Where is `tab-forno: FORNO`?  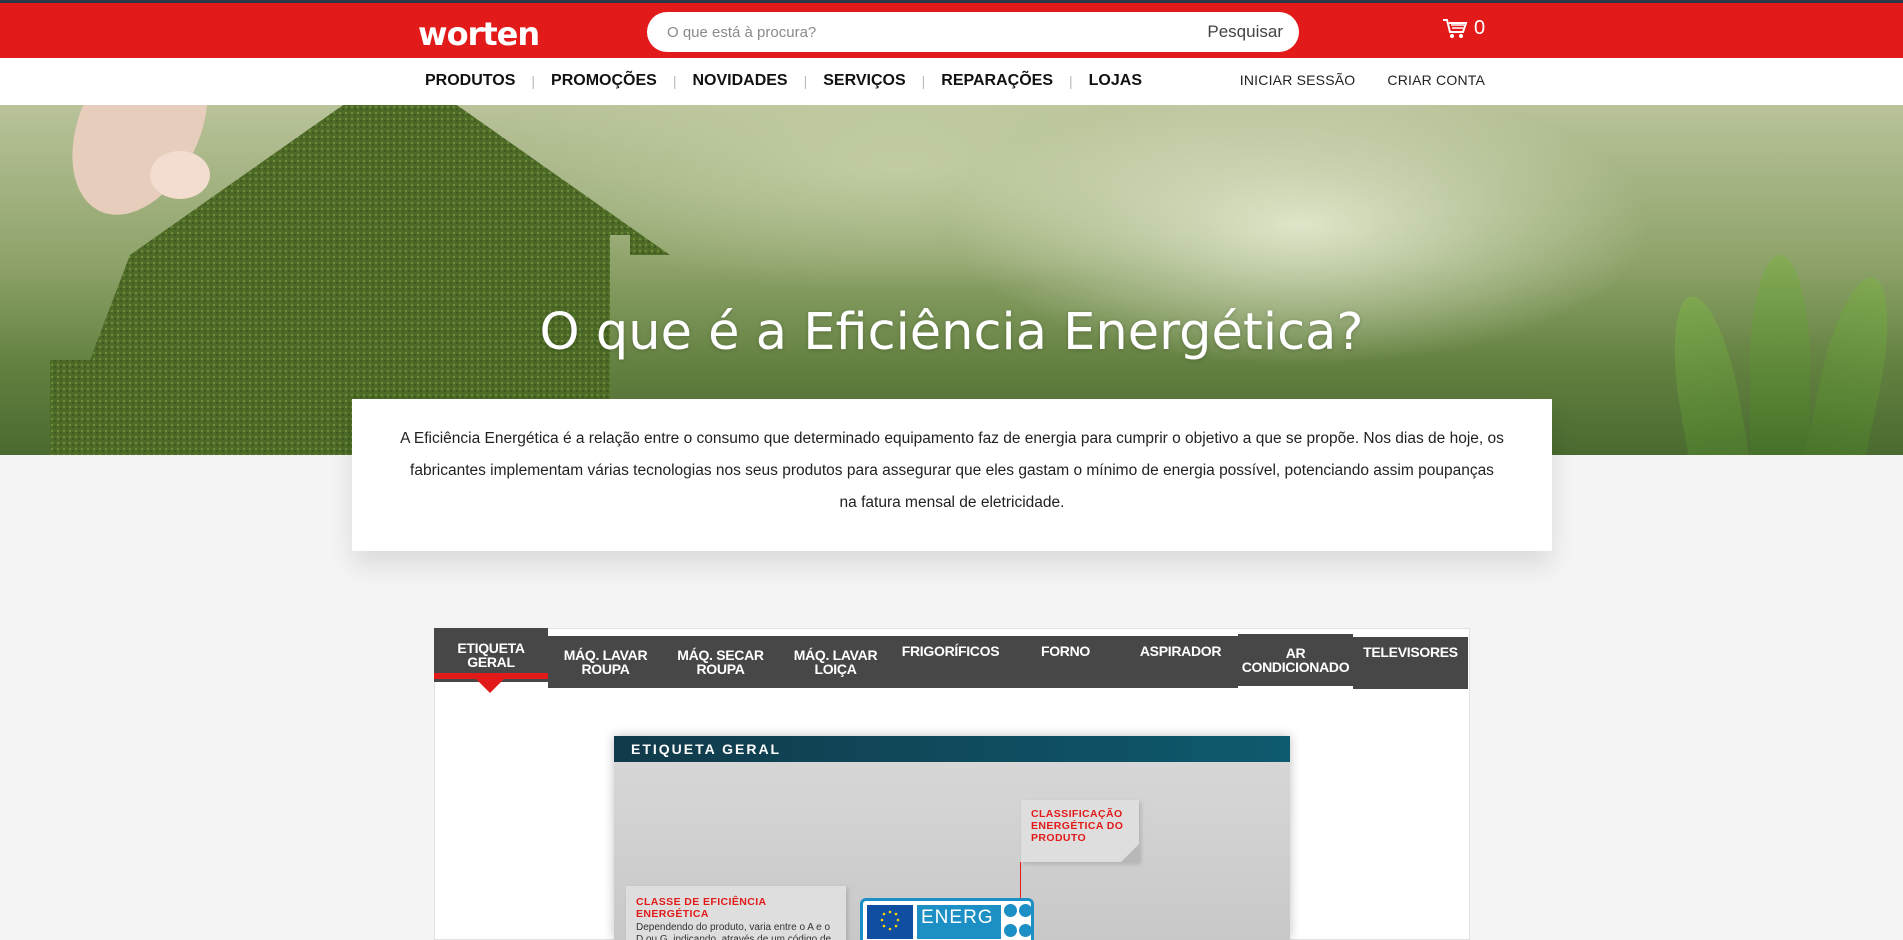 tab-forno: FORNO is located at coordinates (1065, 662).